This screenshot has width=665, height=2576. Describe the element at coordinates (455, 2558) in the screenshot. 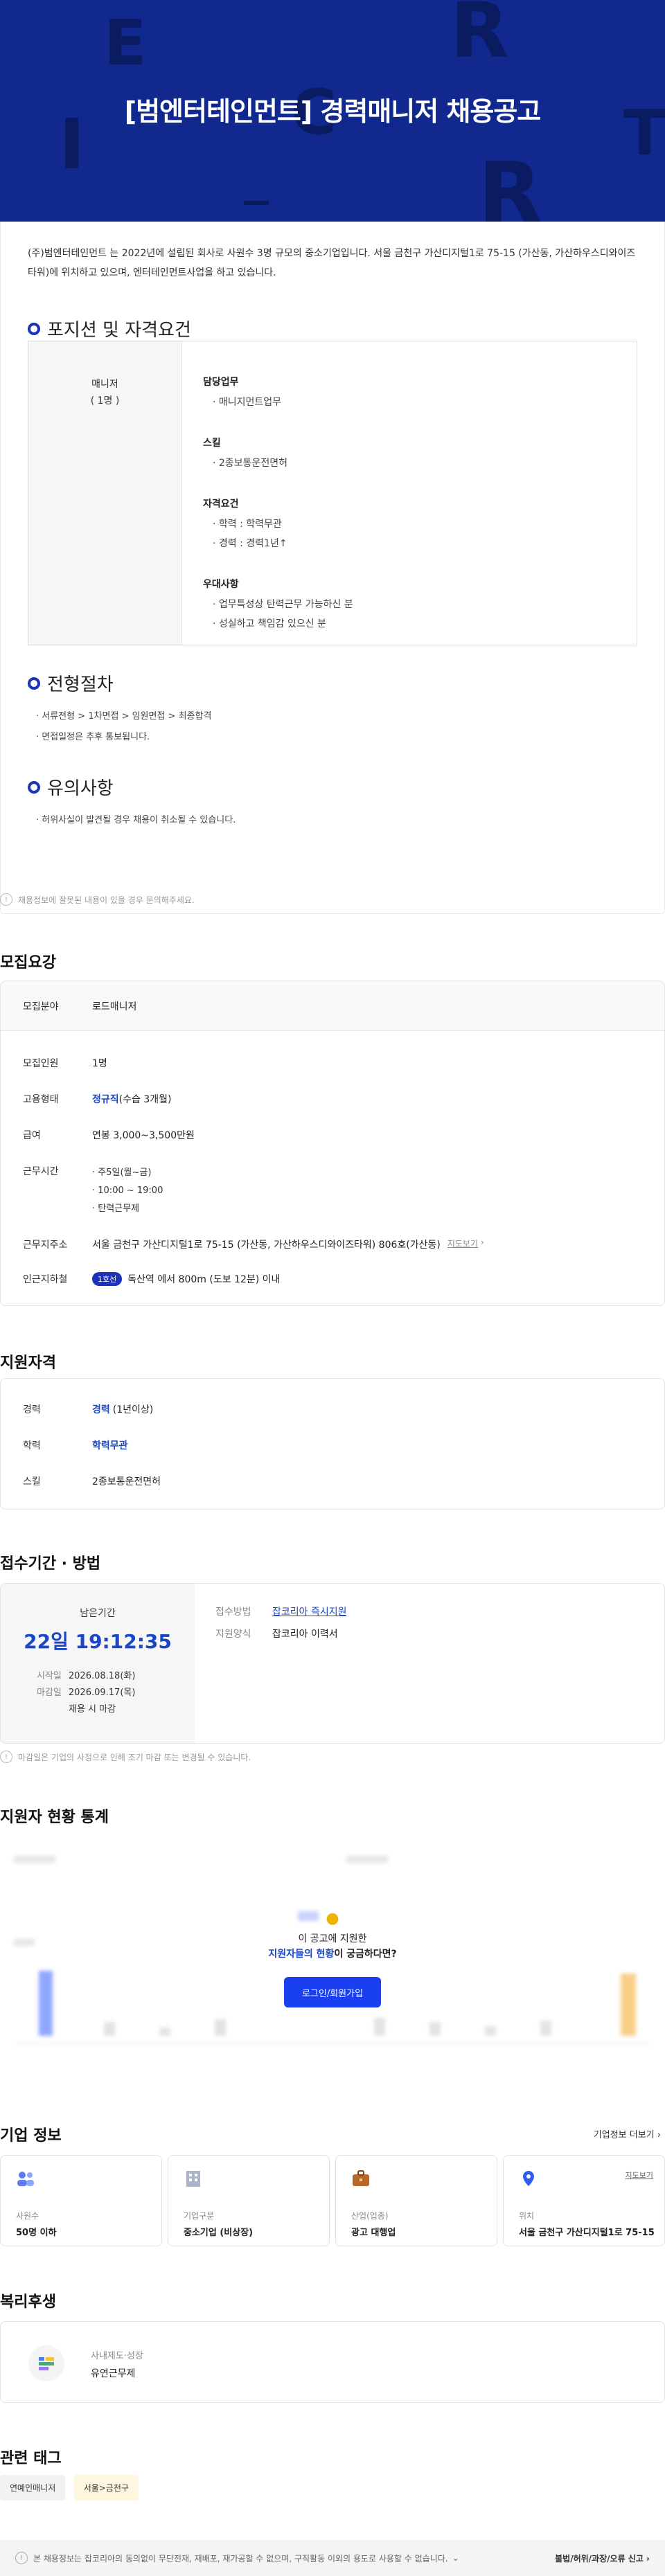

I see `chevron-down-icon: ⌄` at that location.